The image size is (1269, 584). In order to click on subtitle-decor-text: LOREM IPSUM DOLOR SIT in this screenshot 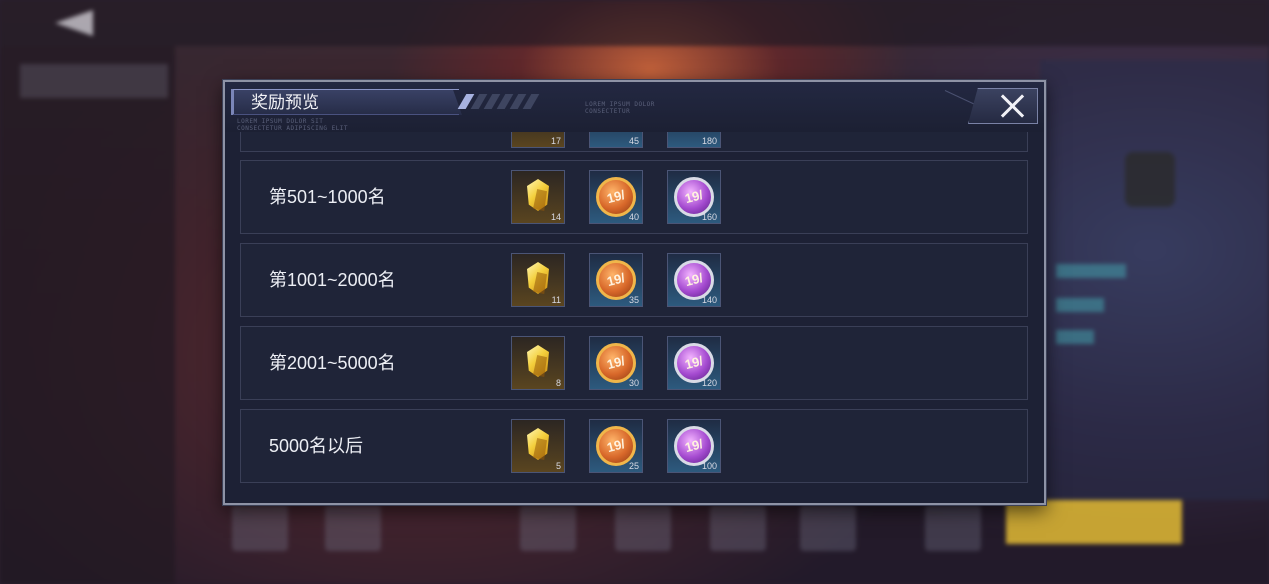, I will do `click(280, 121)`.